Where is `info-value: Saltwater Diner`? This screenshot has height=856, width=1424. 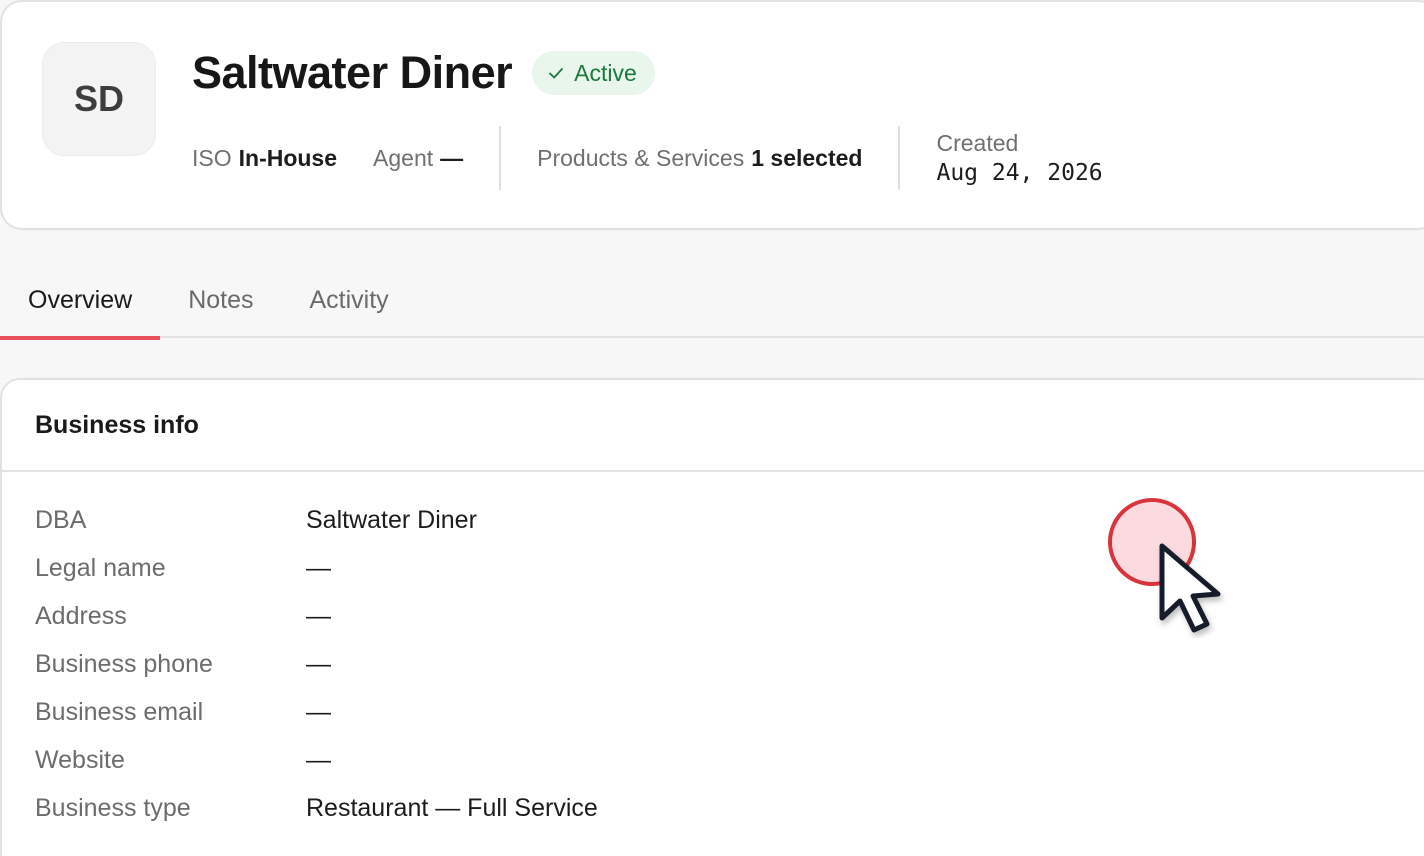
info-value: Saltwater Diner is located at coordinates (391, 519).